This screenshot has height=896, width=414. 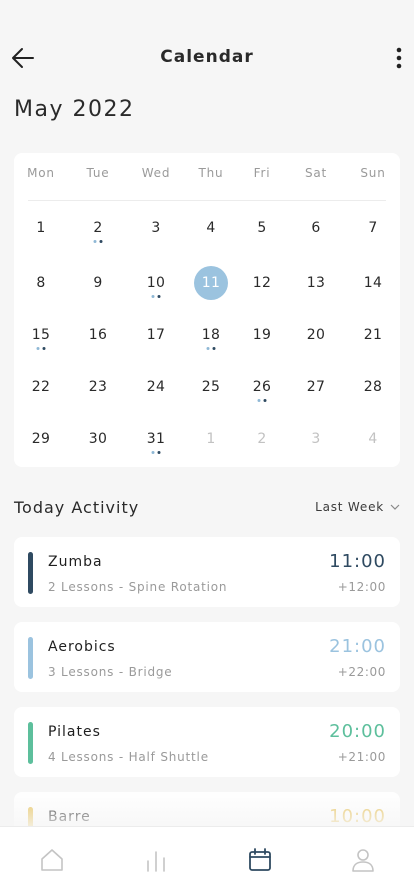 What do you see at coordinates (207, 810) in the screenshot?
I see `scroll-fade` at bounding box center [207, 810].